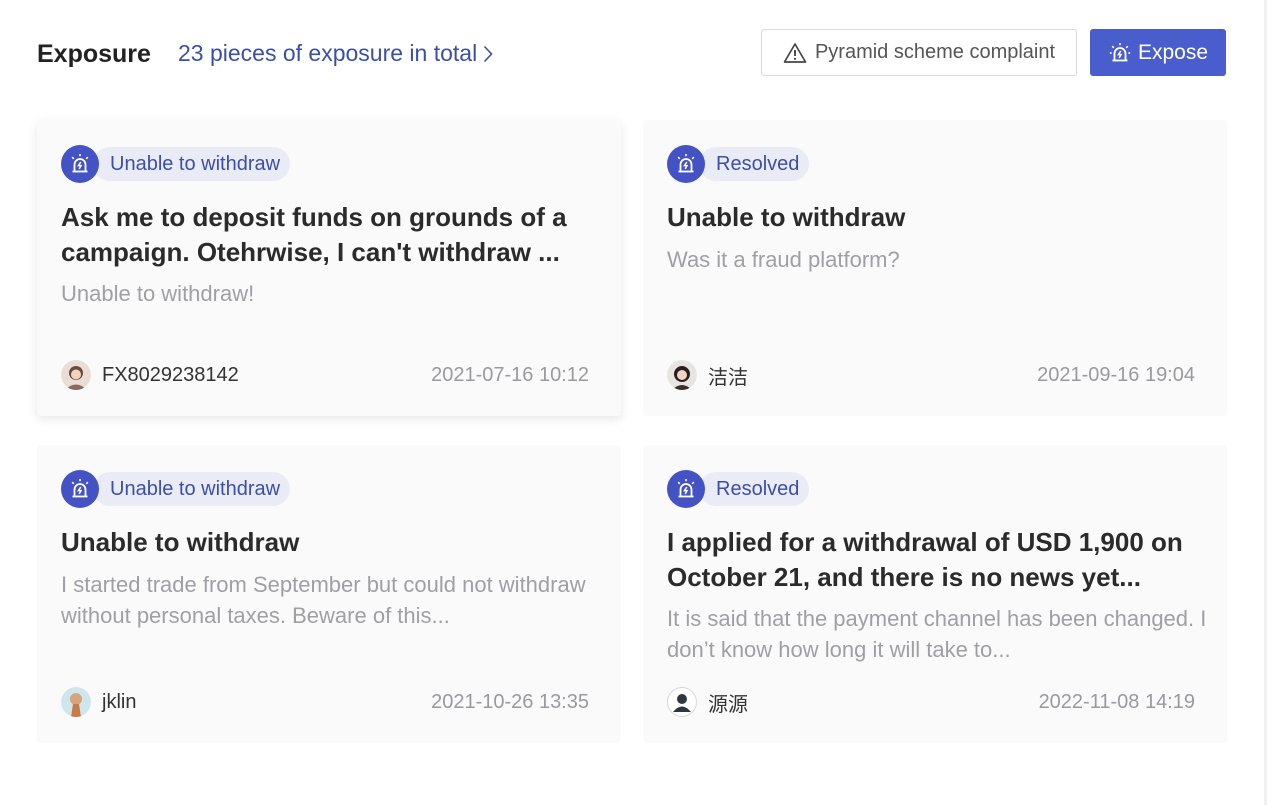 This screenshot has width=1267, height=805. I want to click on post-date: 2021-10-26 13:35, so click(510, 701).